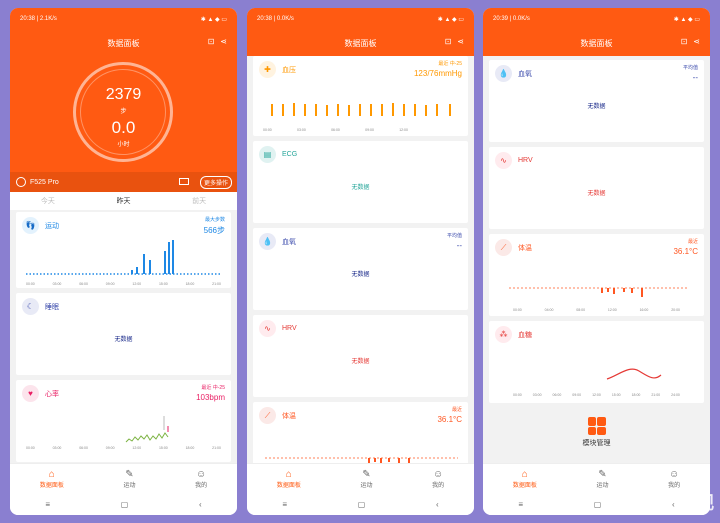 Image resolution: width=720 pixels, height=523 pixels. Describe the element at coordinates (366, 485) in the screenshot. I see `tab-label: 运动` at that location.